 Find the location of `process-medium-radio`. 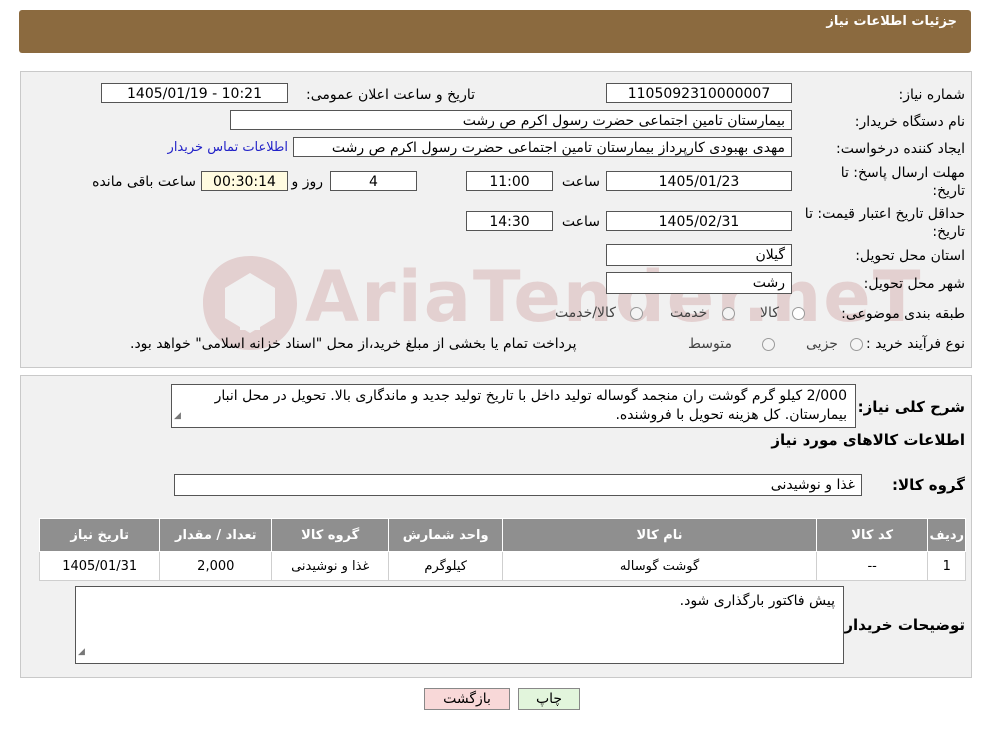

process-medium-radio is located at coordinates (768, 344).